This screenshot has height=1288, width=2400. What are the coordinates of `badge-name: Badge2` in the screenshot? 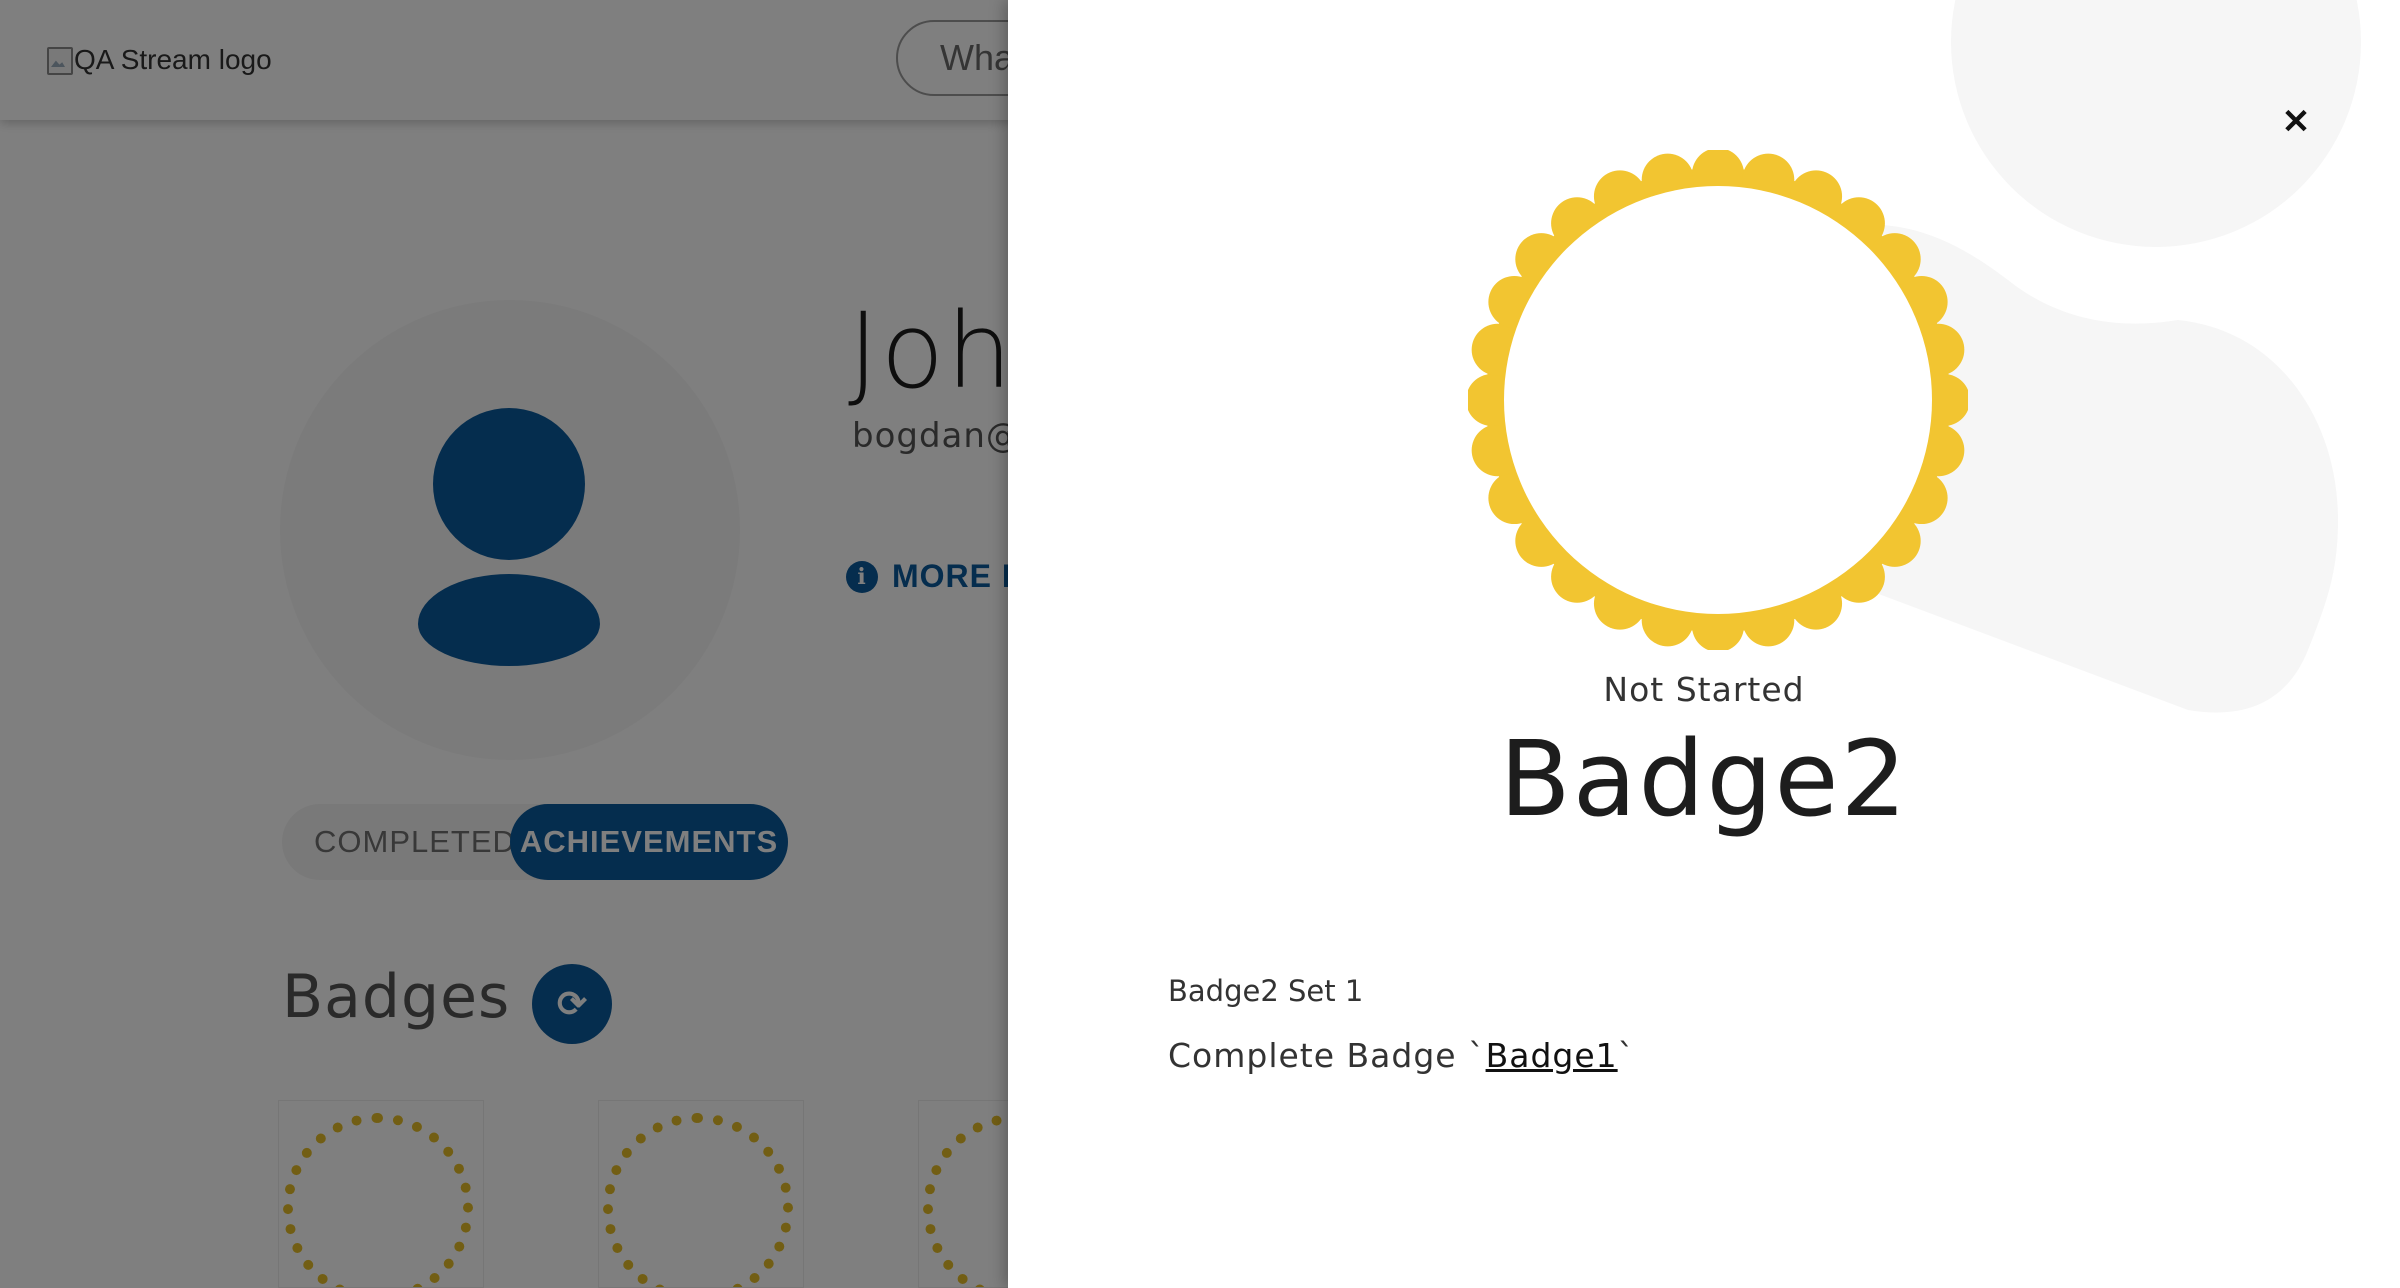 It's located at (1704, 779).